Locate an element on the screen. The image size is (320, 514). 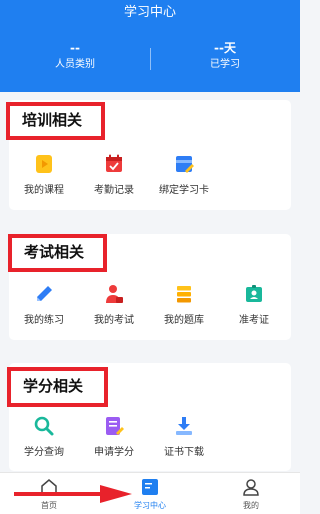
tab-label: 首页 is located at coordinates (49, 505).